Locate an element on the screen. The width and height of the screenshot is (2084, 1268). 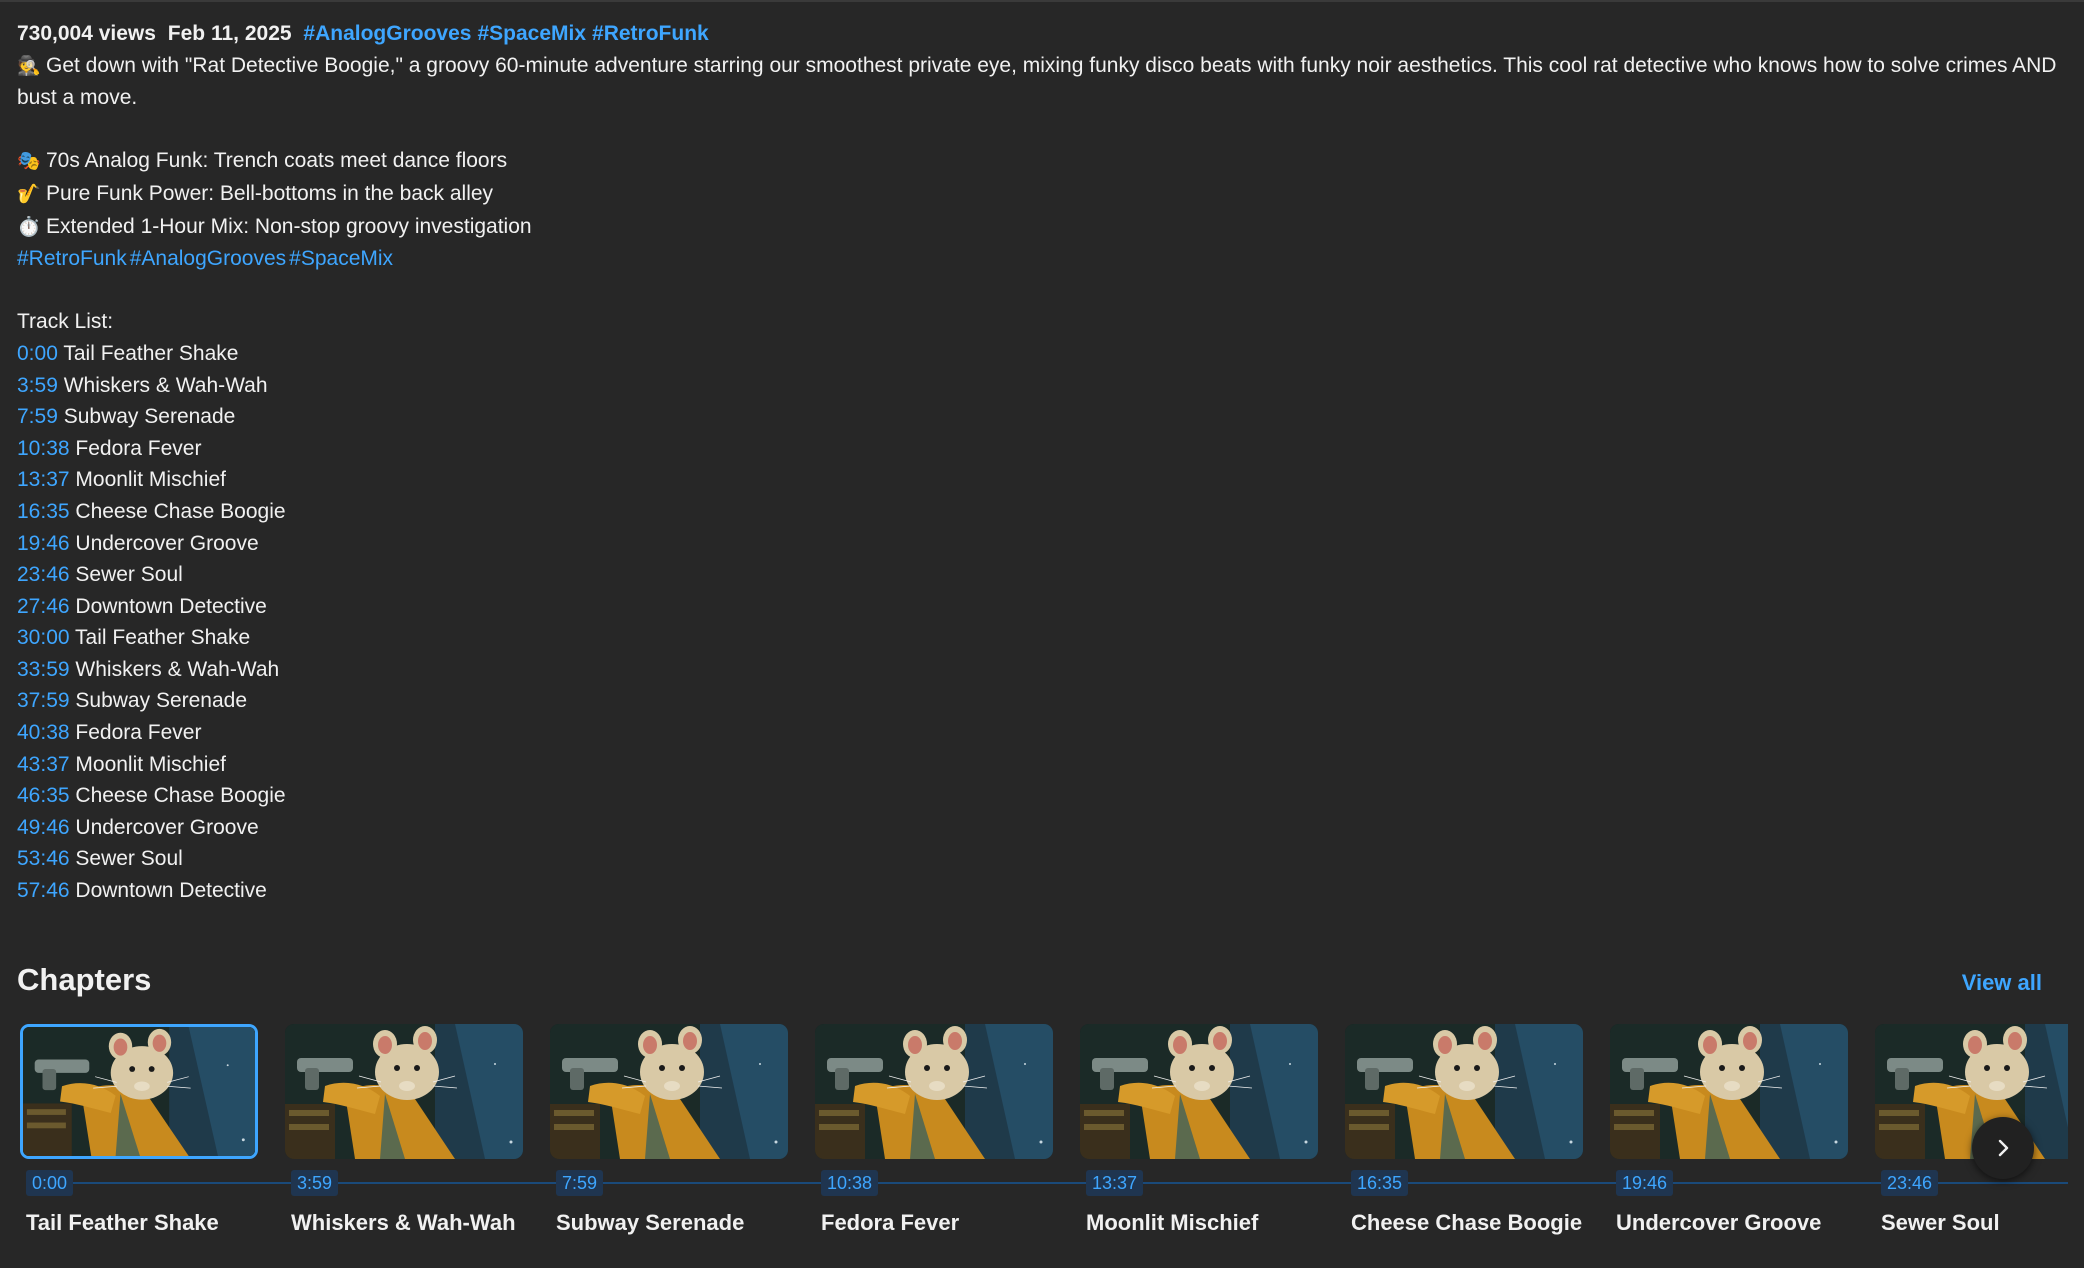
track-timestamp-link: 7:59 is located at coordinates (37, 416).